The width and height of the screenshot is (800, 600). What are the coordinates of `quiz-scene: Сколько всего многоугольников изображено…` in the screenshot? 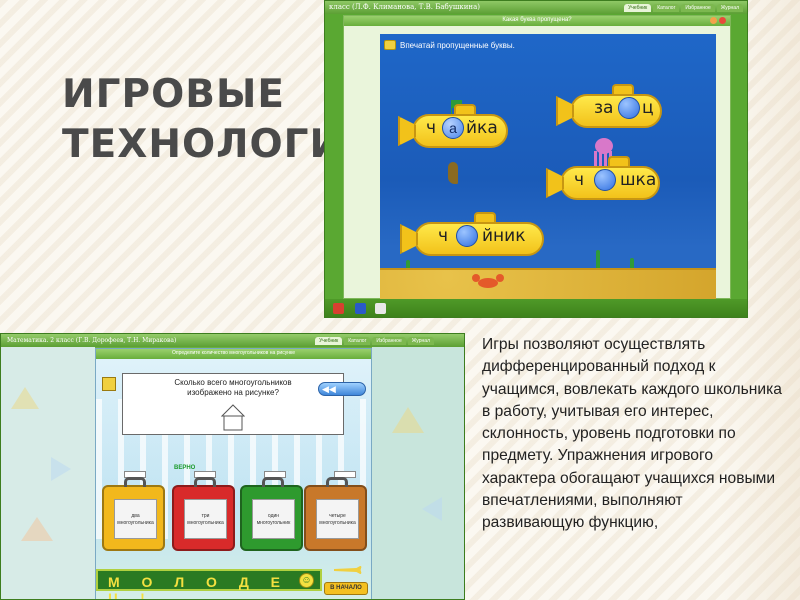 It's located at (233, 479).